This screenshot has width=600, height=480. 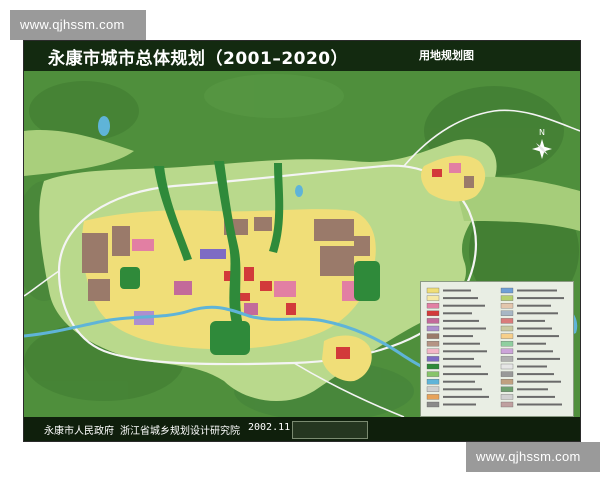 I want to click on pond-north, so click(x=104, y=126).